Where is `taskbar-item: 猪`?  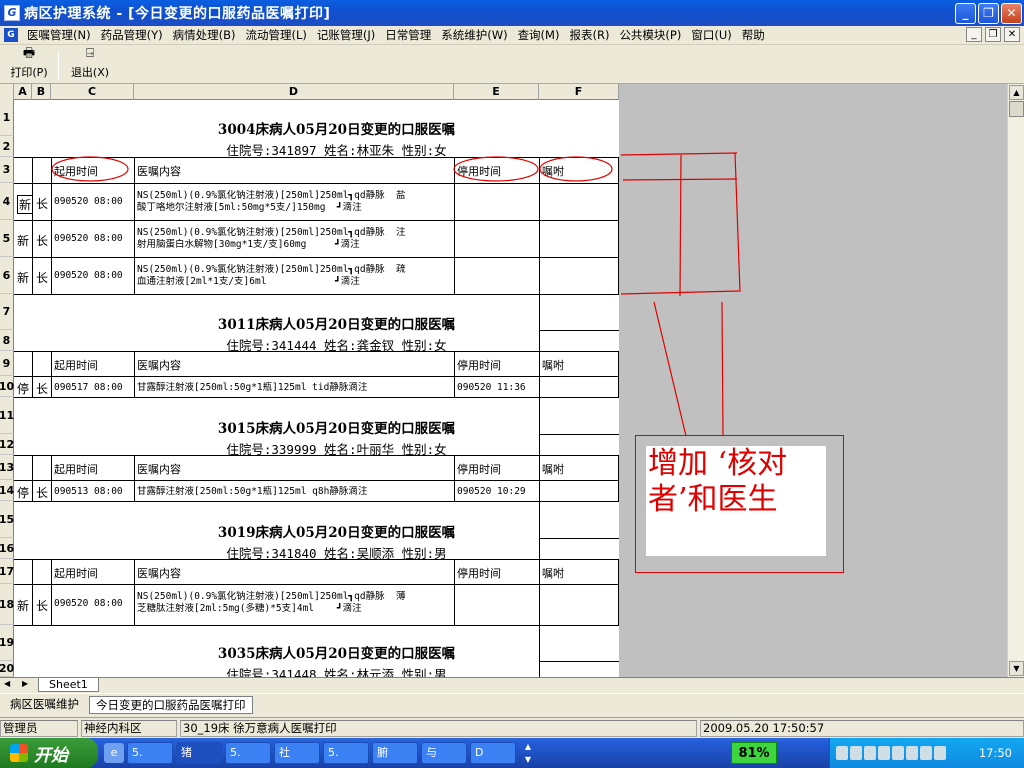
taskbar-item: 猪 is located at coordinates (199, 753).